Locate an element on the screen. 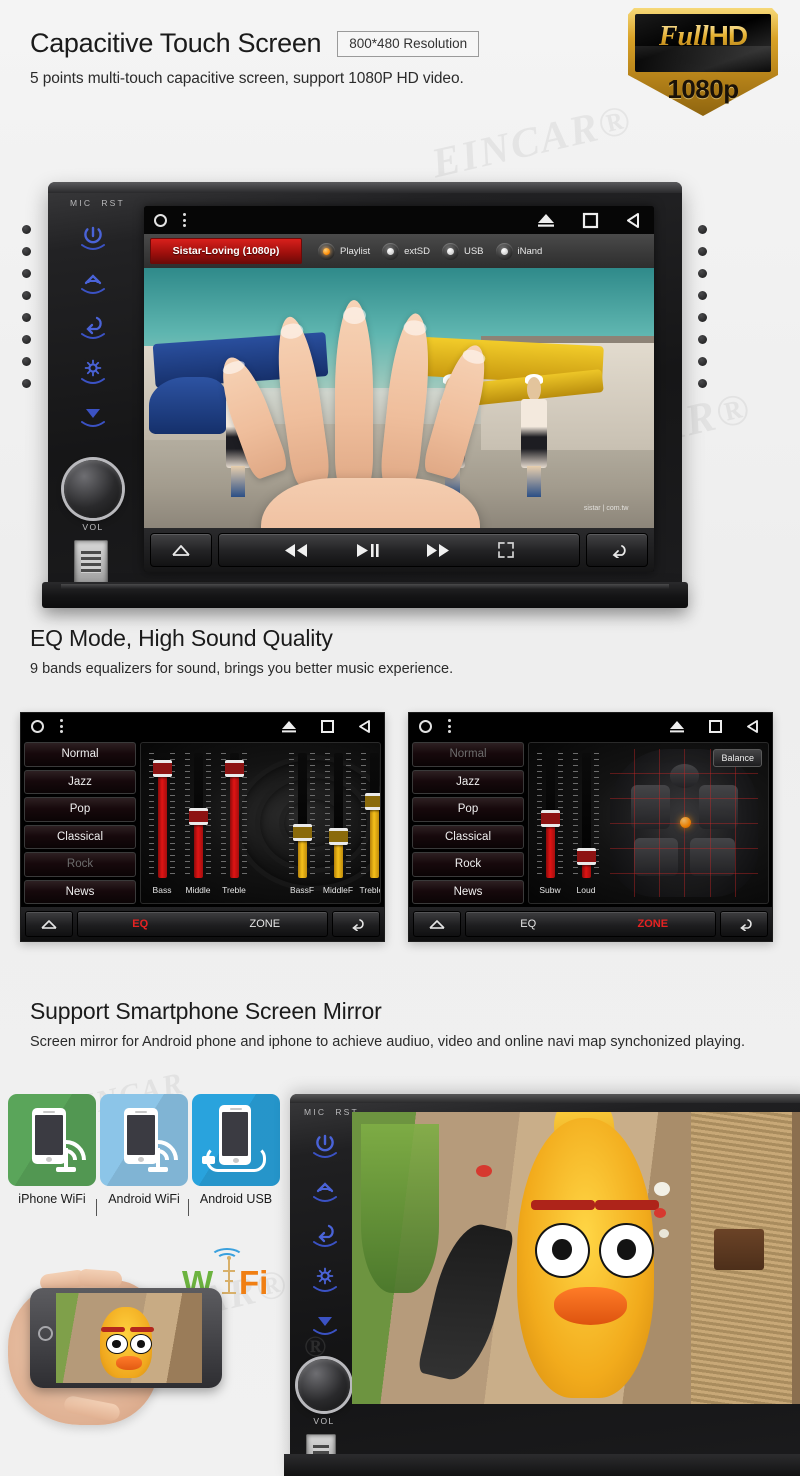 The height and width of the screenshot is (1476, 800). slider-treble: Treble is located at coordinates (234, 824).